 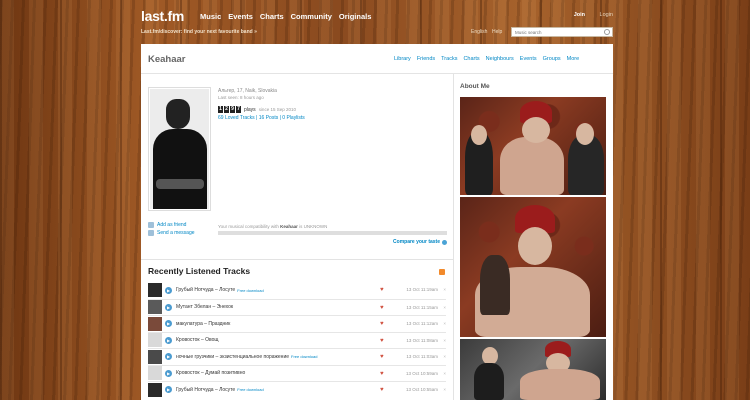 What do you see at coordinates (355, 16) in the screenshot?
I see `nav-originals: Originals` at bounding box center [355, 16].